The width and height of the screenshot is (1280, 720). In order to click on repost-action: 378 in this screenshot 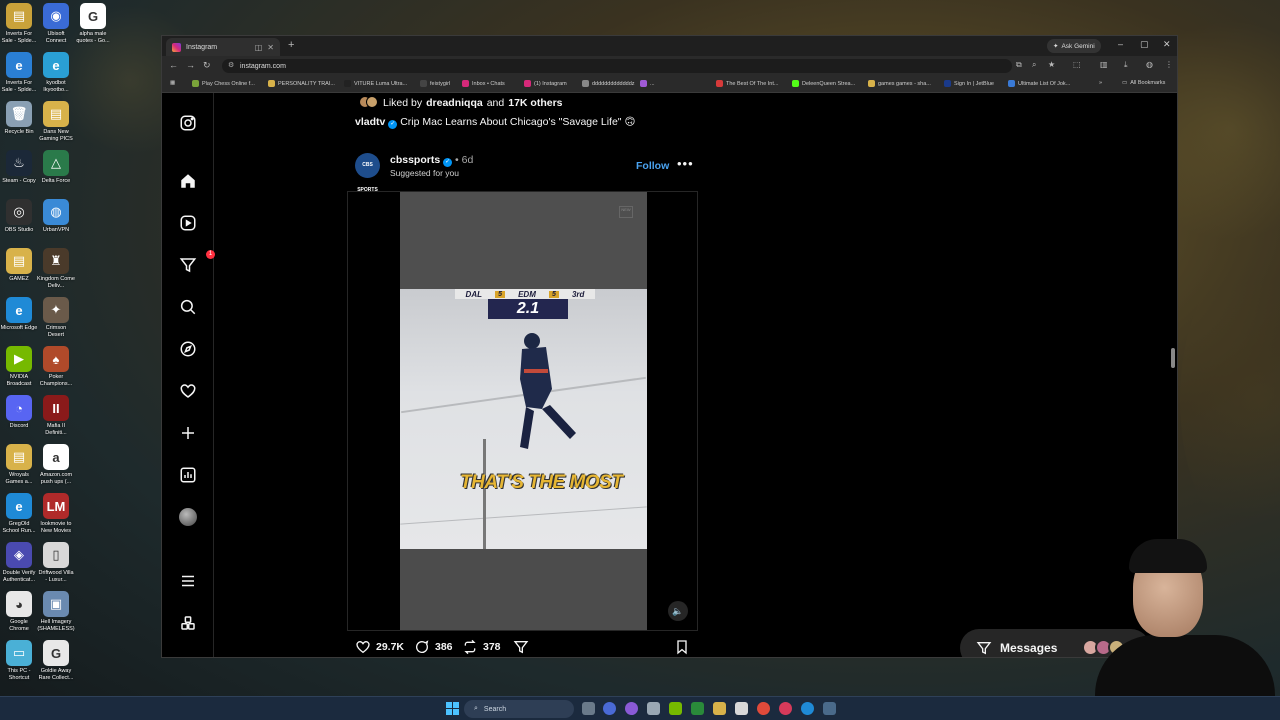, I will do `click(481, 647)`.